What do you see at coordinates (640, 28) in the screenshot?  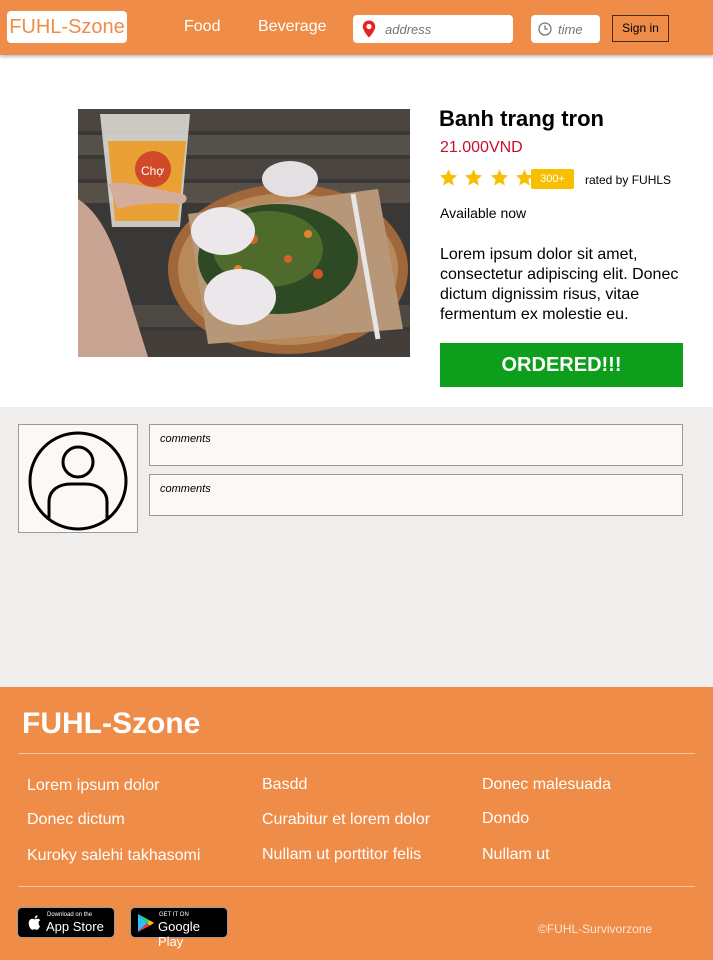 I see `sign-in-button: Sign in` at bounding box center [640, 28].